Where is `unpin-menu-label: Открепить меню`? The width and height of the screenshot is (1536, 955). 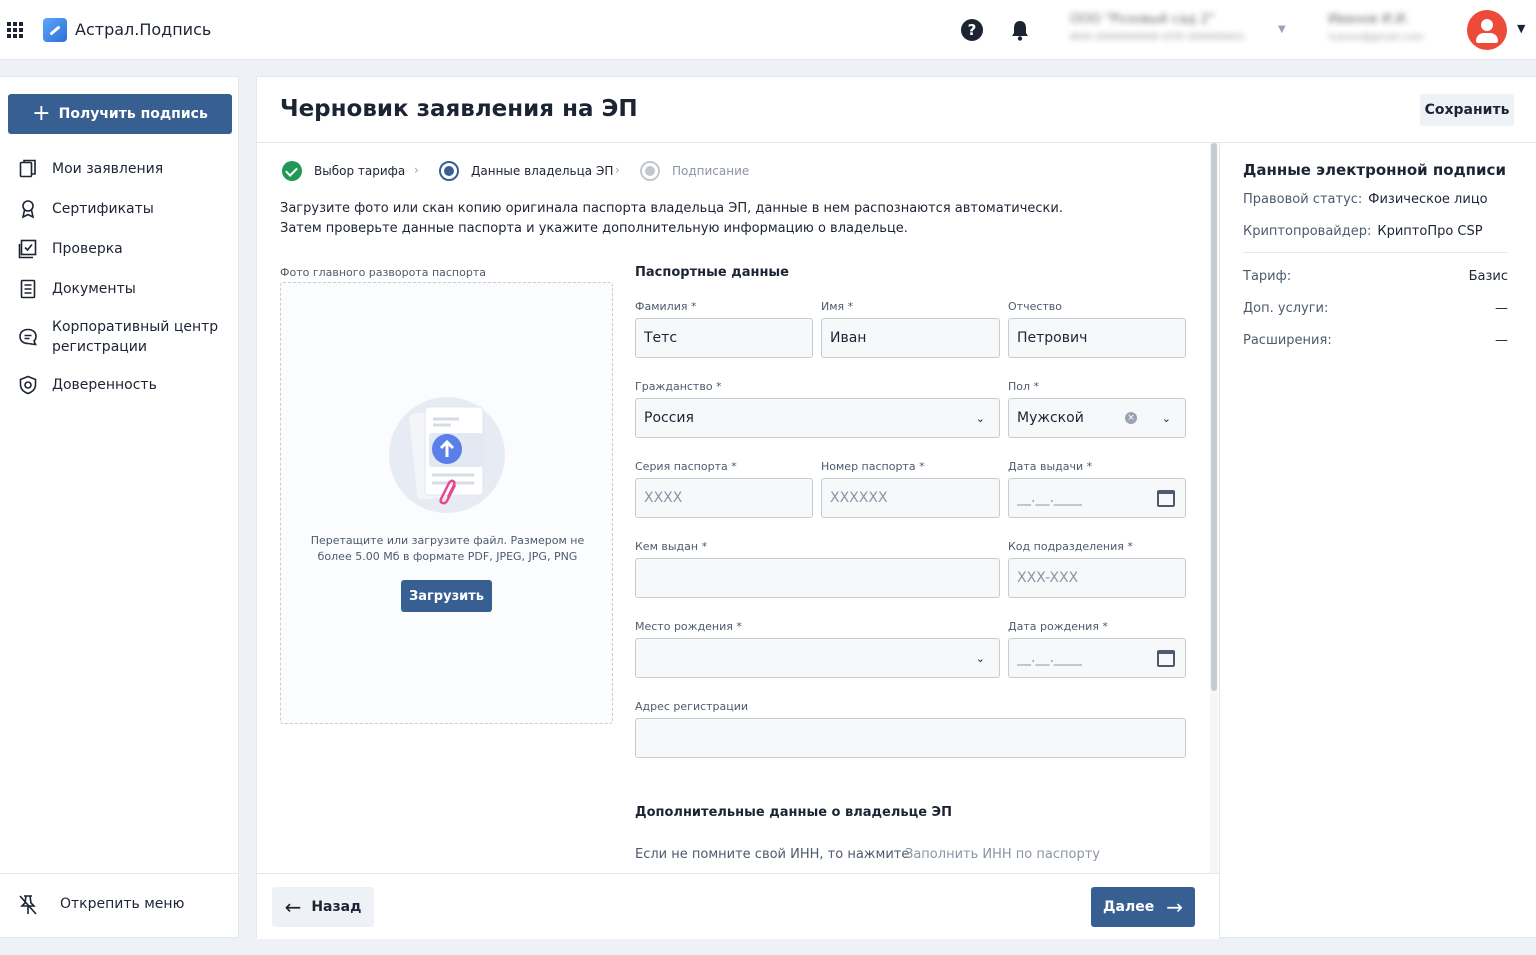 unpin-menu-label: Открепить меню is located at coordinates (122, 904).